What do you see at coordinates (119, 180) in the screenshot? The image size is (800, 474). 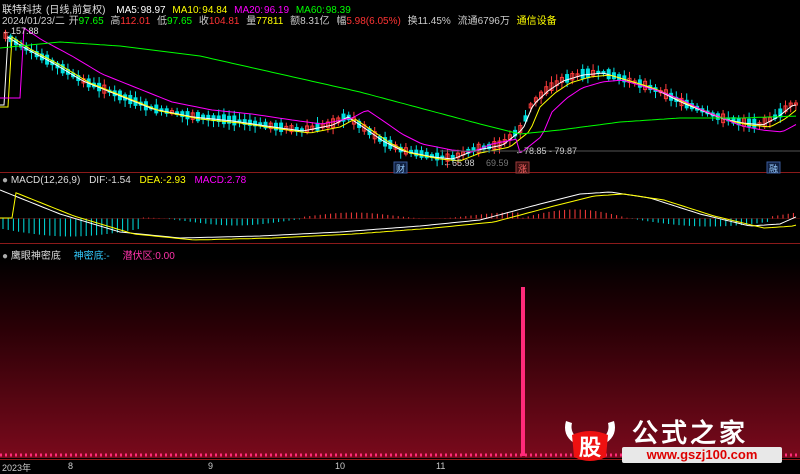 I see `dif-value: -1.54` at bounding box center [119, 180].